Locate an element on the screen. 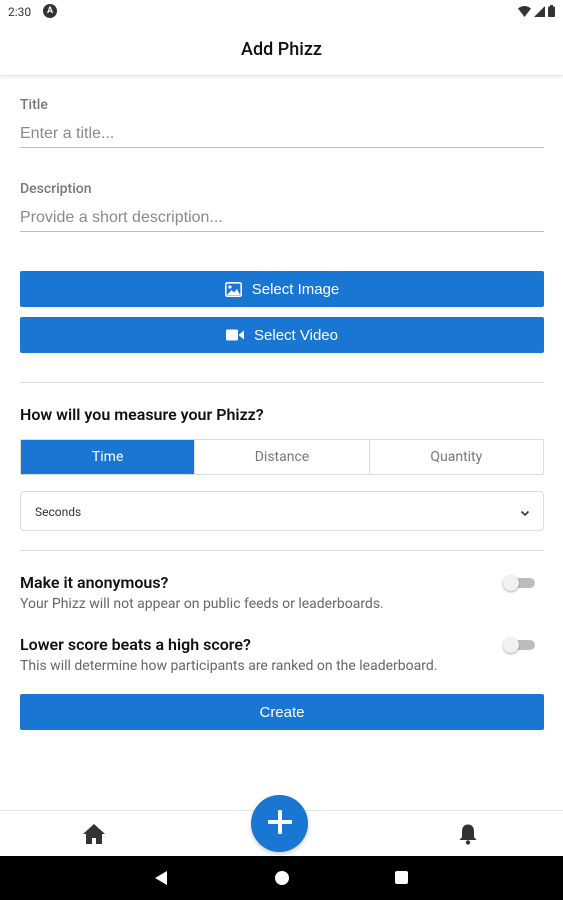 The height and width of the screenshot is (900, 563). recent-apps-icon is located at coordinates (401, 877).